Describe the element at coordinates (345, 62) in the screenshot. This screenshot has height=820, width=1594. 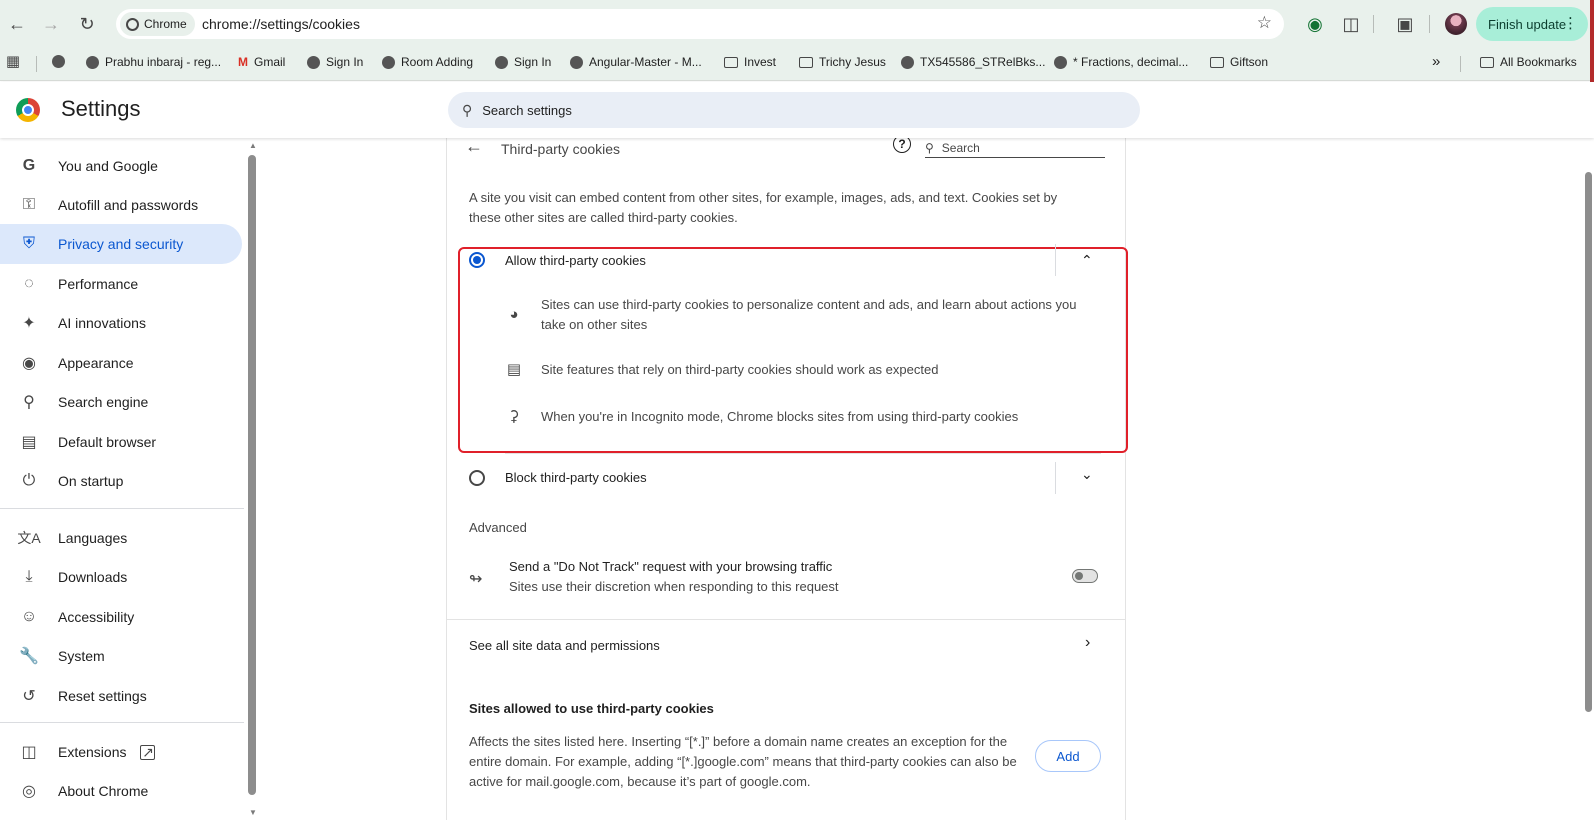
I see `bookmark-label: Sign In` at that location.